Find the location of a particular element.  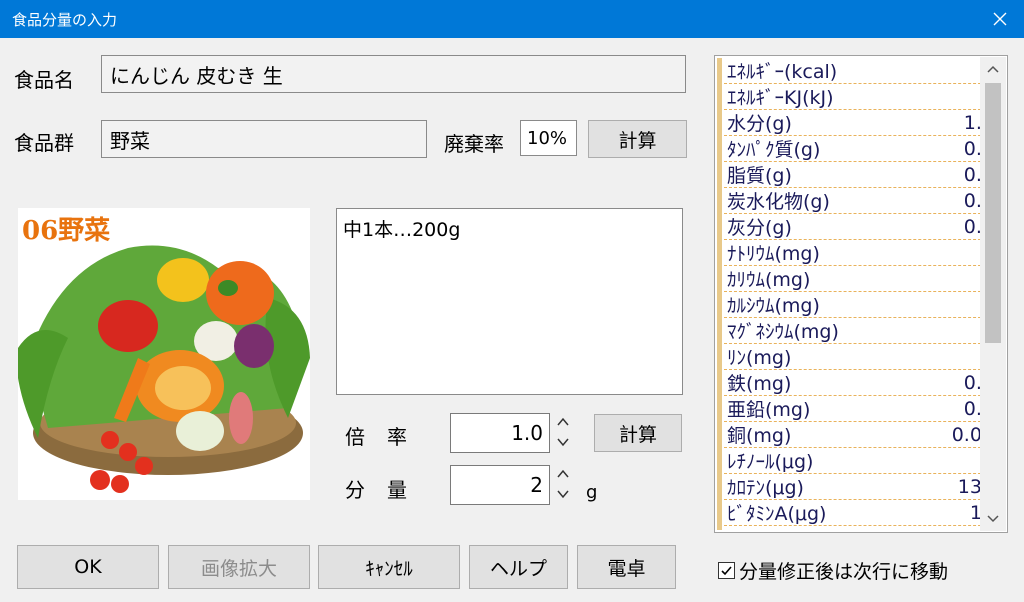

nutrient-row: 炭水化物(g) 0.2 is located at coordinates (860, 201).